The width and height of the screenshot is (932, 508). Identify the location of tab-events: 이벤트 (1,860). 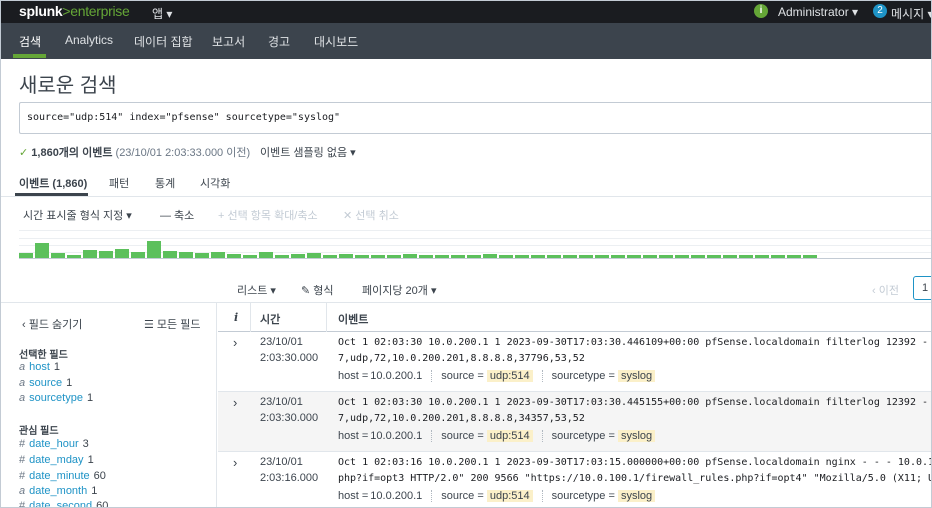
(53, 183).